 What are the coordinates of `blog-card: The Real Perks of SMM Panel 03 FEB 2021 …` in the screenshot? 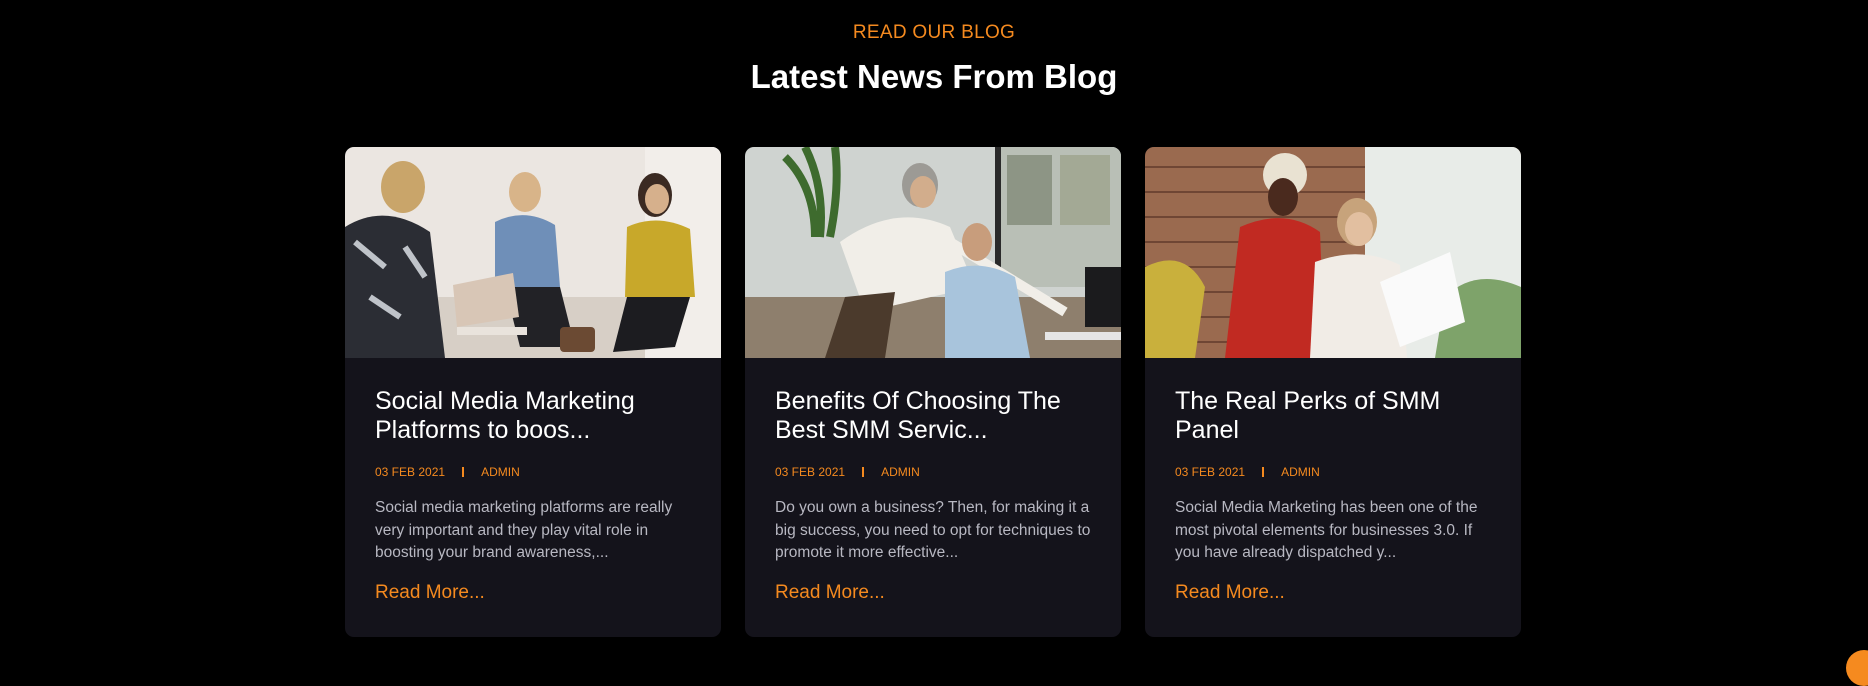 It's located at (1333, 392).